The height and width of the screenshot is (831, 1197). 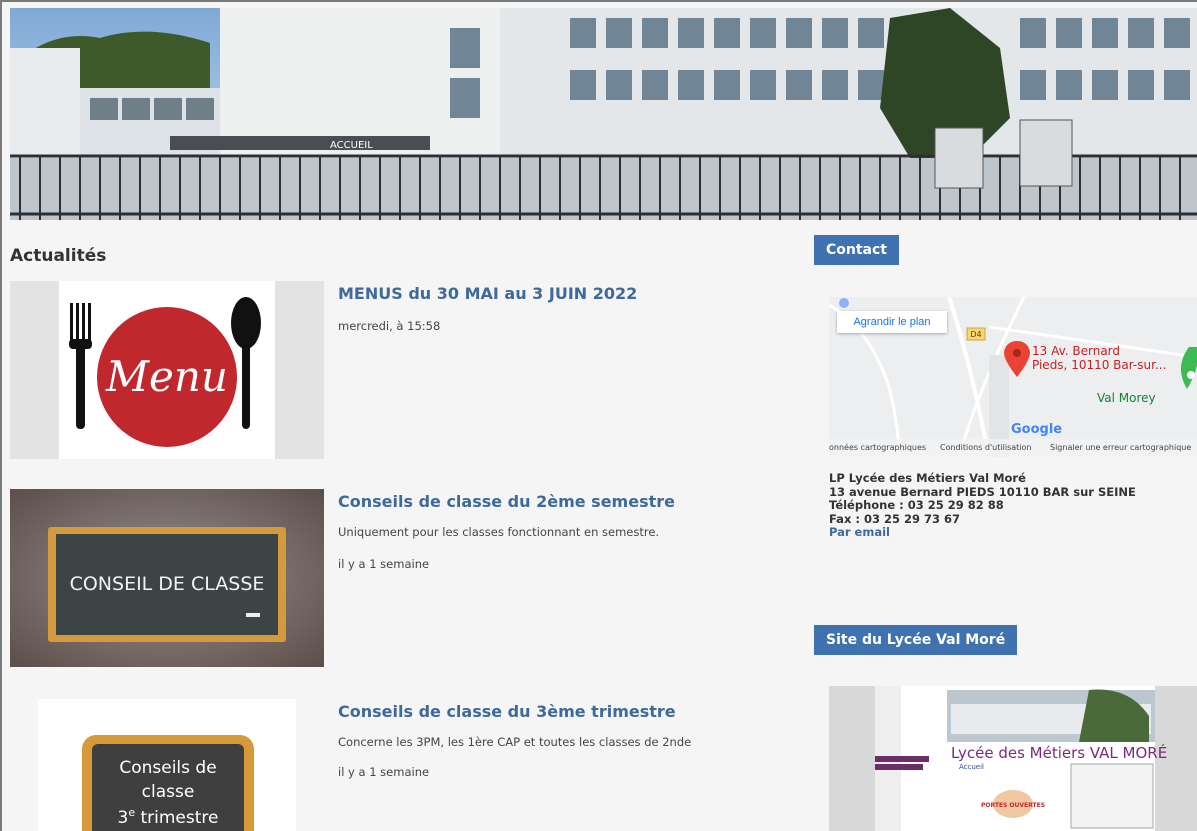 I want to click on article-2-date: il y a 1 semaine, so click(x=384, y=564).